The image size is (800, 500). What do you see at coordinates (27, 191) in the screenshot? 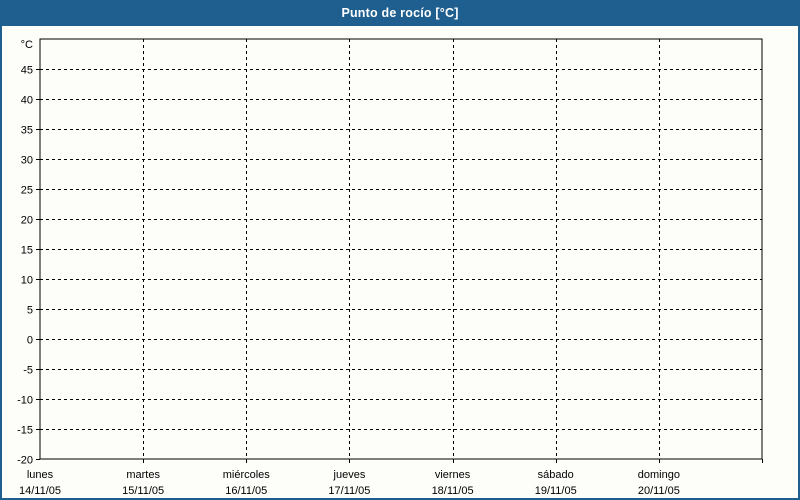
I see `y-tick-label: 25` at bounding box center [27, 191].